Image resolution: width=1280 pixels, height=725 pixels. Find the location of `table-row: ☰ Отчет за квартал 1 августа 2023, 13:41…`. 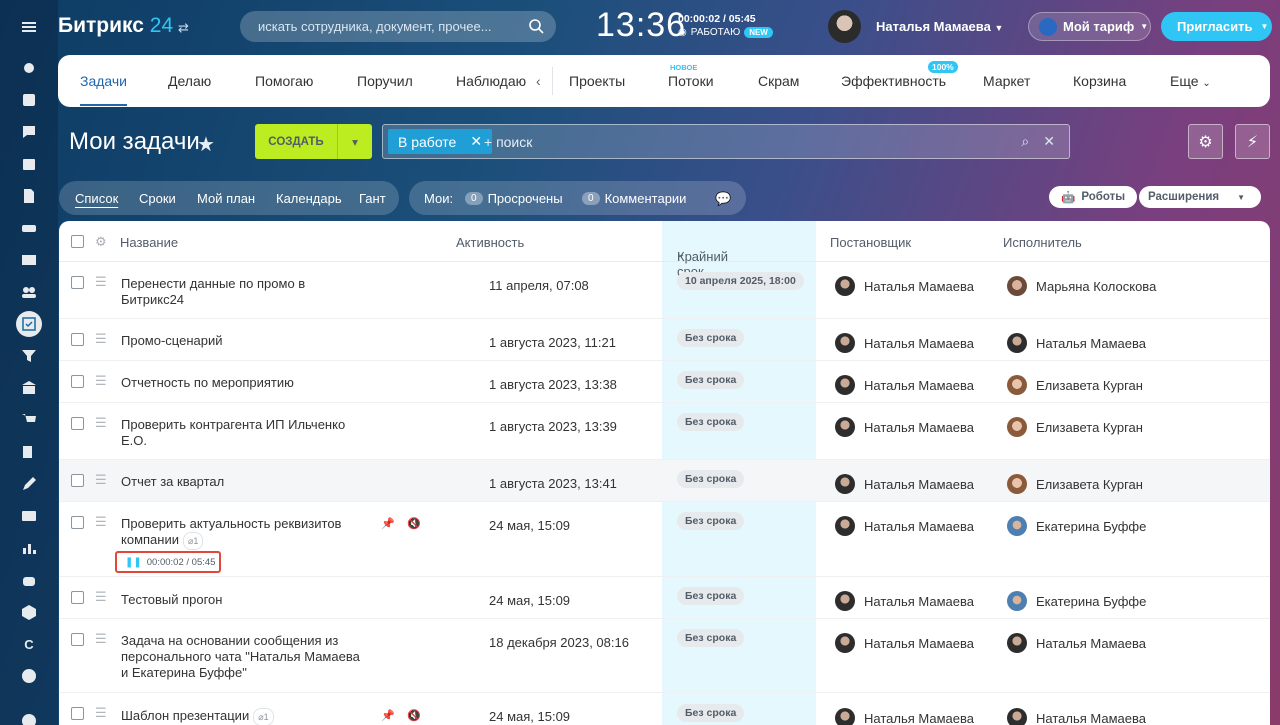

table-row: ☰ Отчет за квартал 1 августа 2023, 13:41… is located at coordinates (664, 481).